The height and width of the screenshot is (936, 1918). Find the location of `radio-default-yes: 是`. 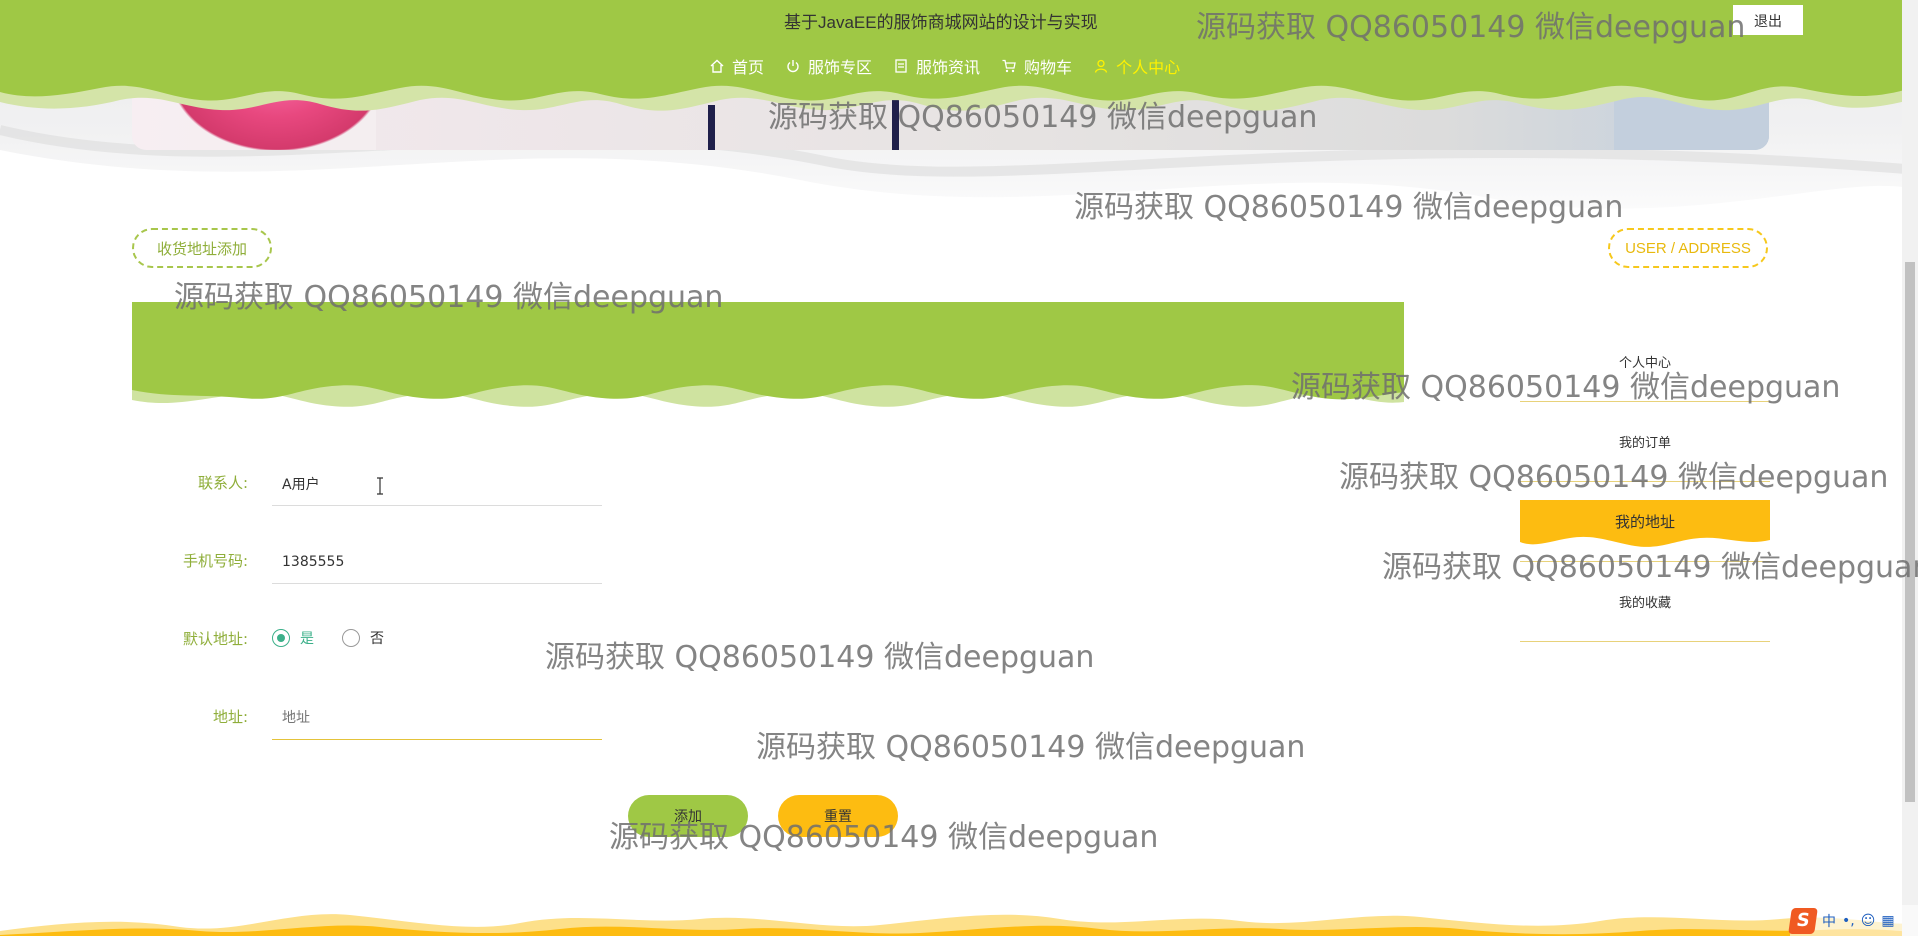

radio-default-yes: 是 is located at coordinates (293, 638).